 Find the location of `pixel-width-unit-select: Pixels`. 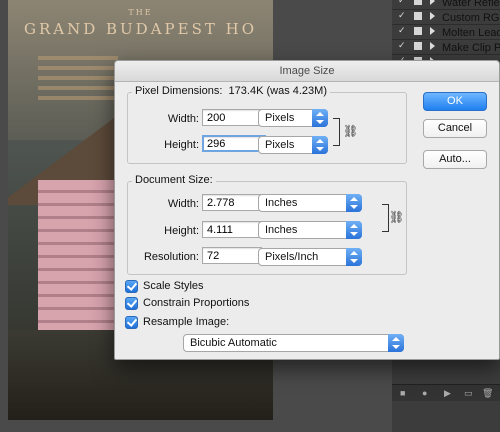

pixel-width-unit-select: Pixels is located at coordinates (293, 118).